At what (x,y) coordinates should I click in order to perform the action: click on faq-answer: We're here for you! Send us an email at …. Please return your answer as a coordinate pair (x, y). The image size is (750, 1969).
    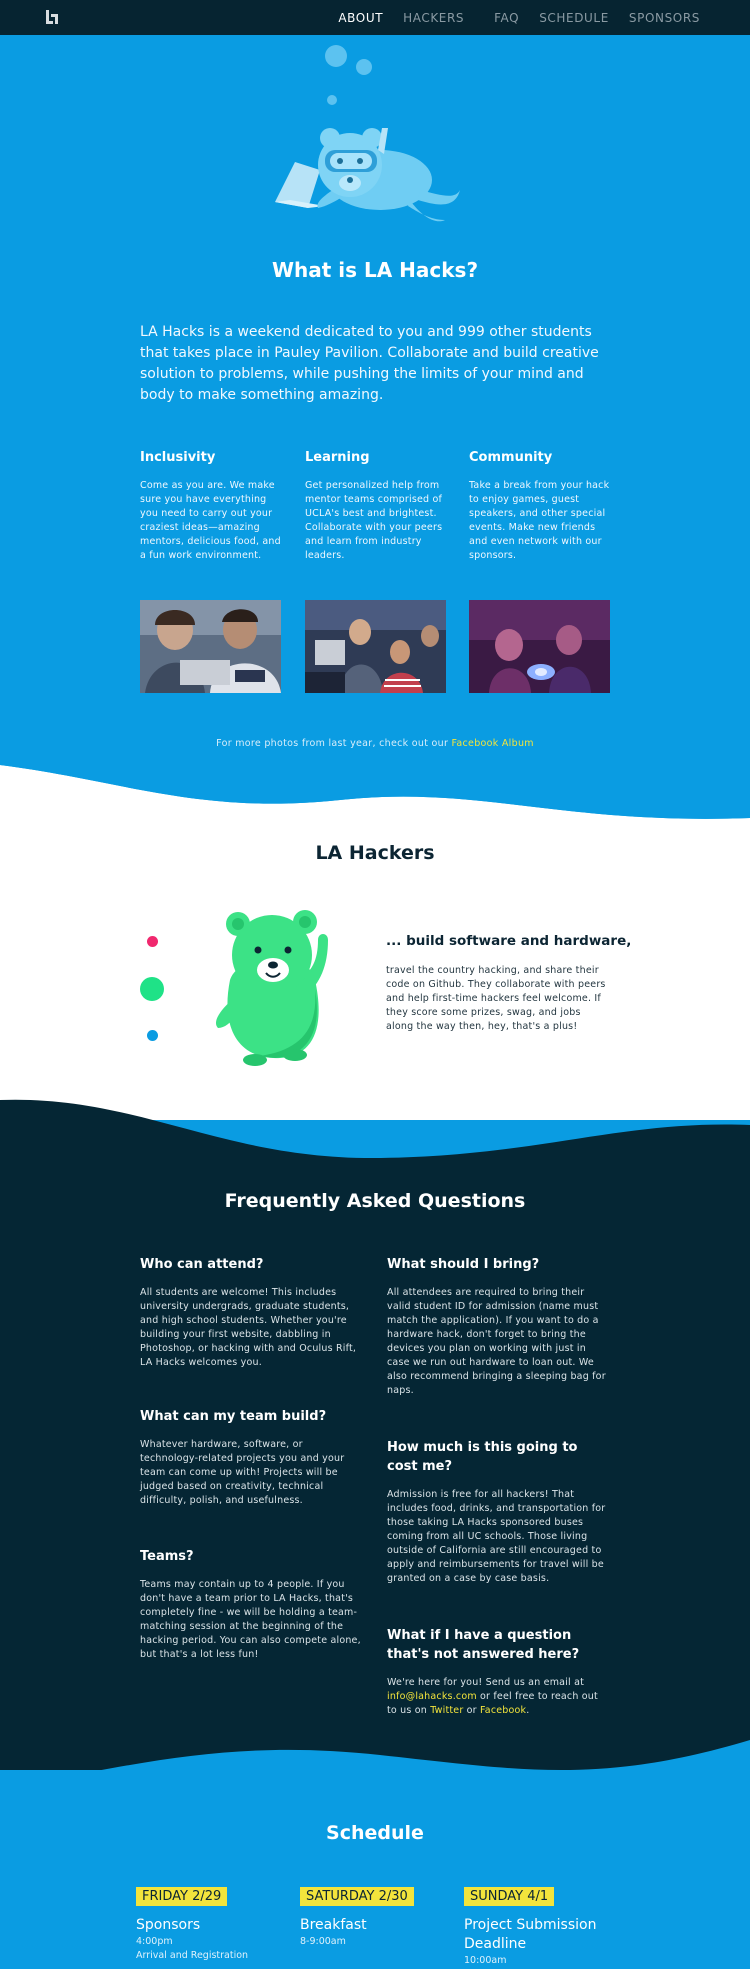
    Looking at the image, I should click on (498, 1697).